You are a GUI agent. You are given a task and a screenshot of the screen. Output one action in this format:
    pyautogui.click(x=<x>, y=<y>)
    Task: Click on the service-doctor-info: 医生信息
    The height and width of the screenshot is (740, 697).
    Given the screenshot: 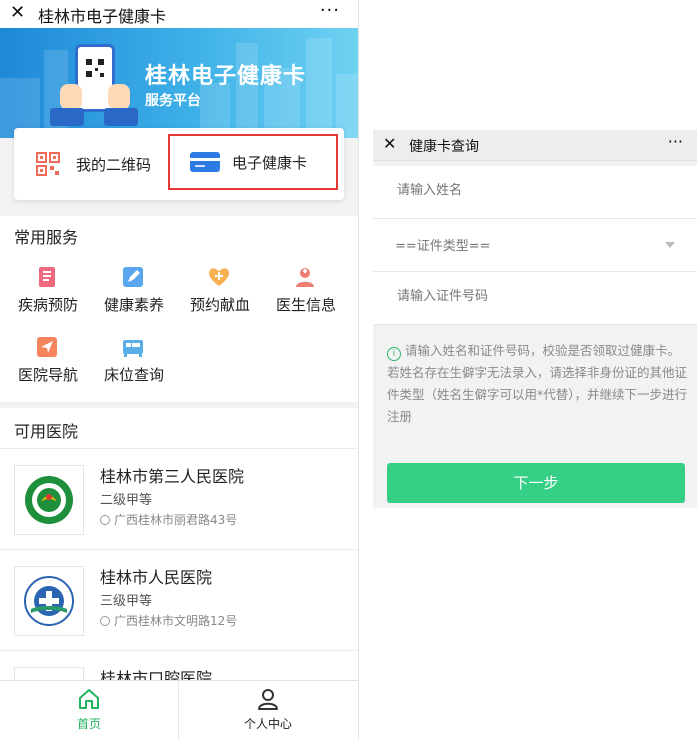 What is the action you would take?
    pyautogui.click(x=307, y=296)
    